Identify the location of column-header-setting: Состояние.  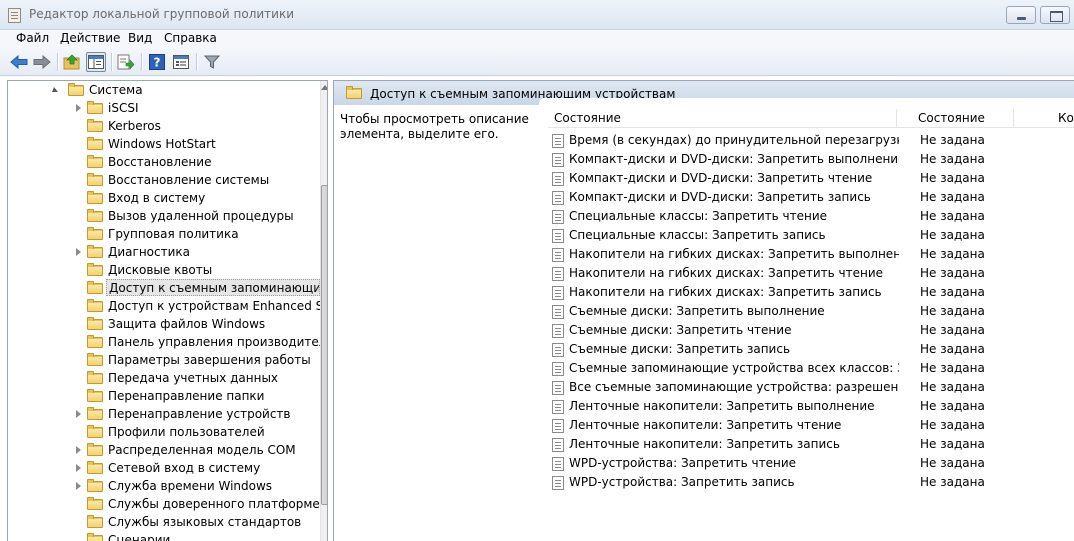
(587, 118).